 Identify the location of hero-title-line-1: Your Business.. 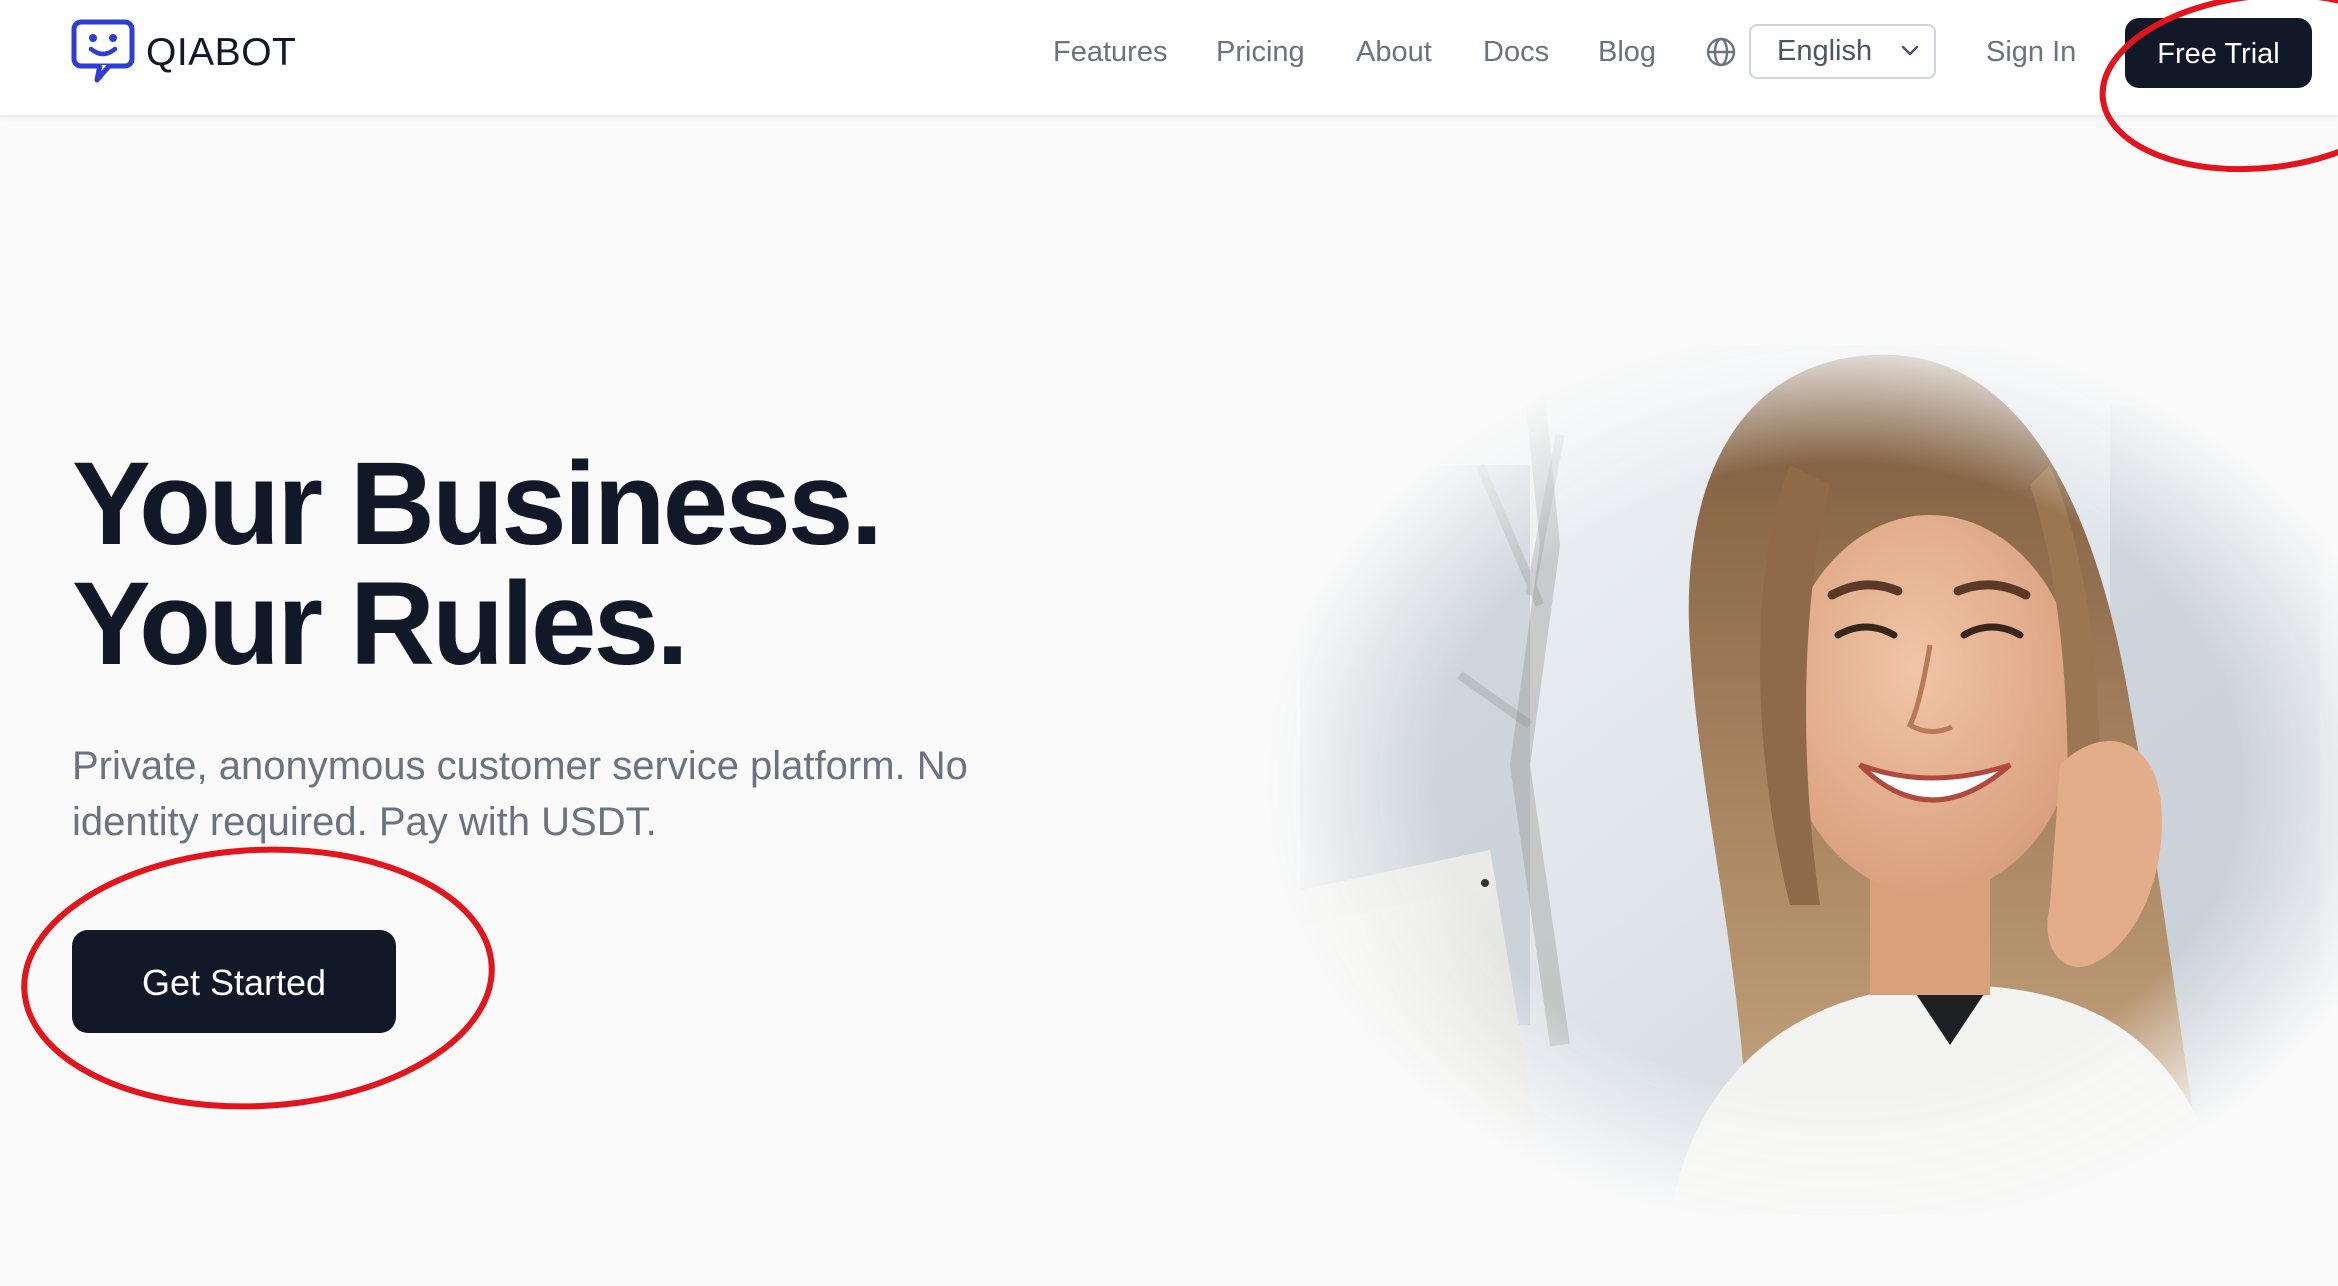
(477, 504).